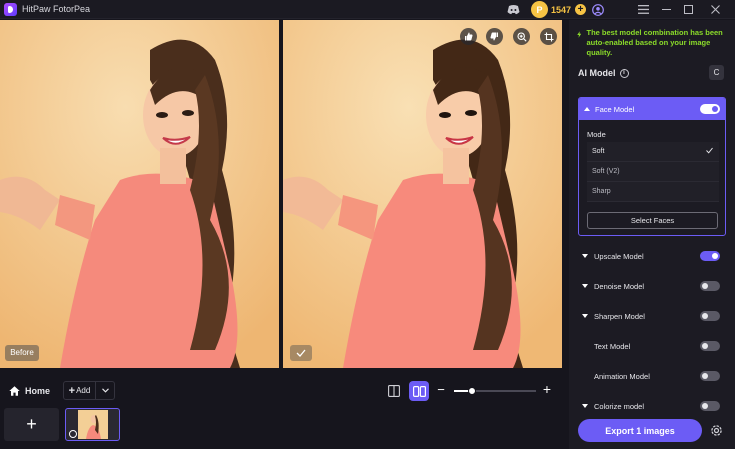 The image size is (735, 449). Describe the element at coordinates (652, 316) in the screenshot. I see `model-row-sharpen: Sharpen Model` at that location.